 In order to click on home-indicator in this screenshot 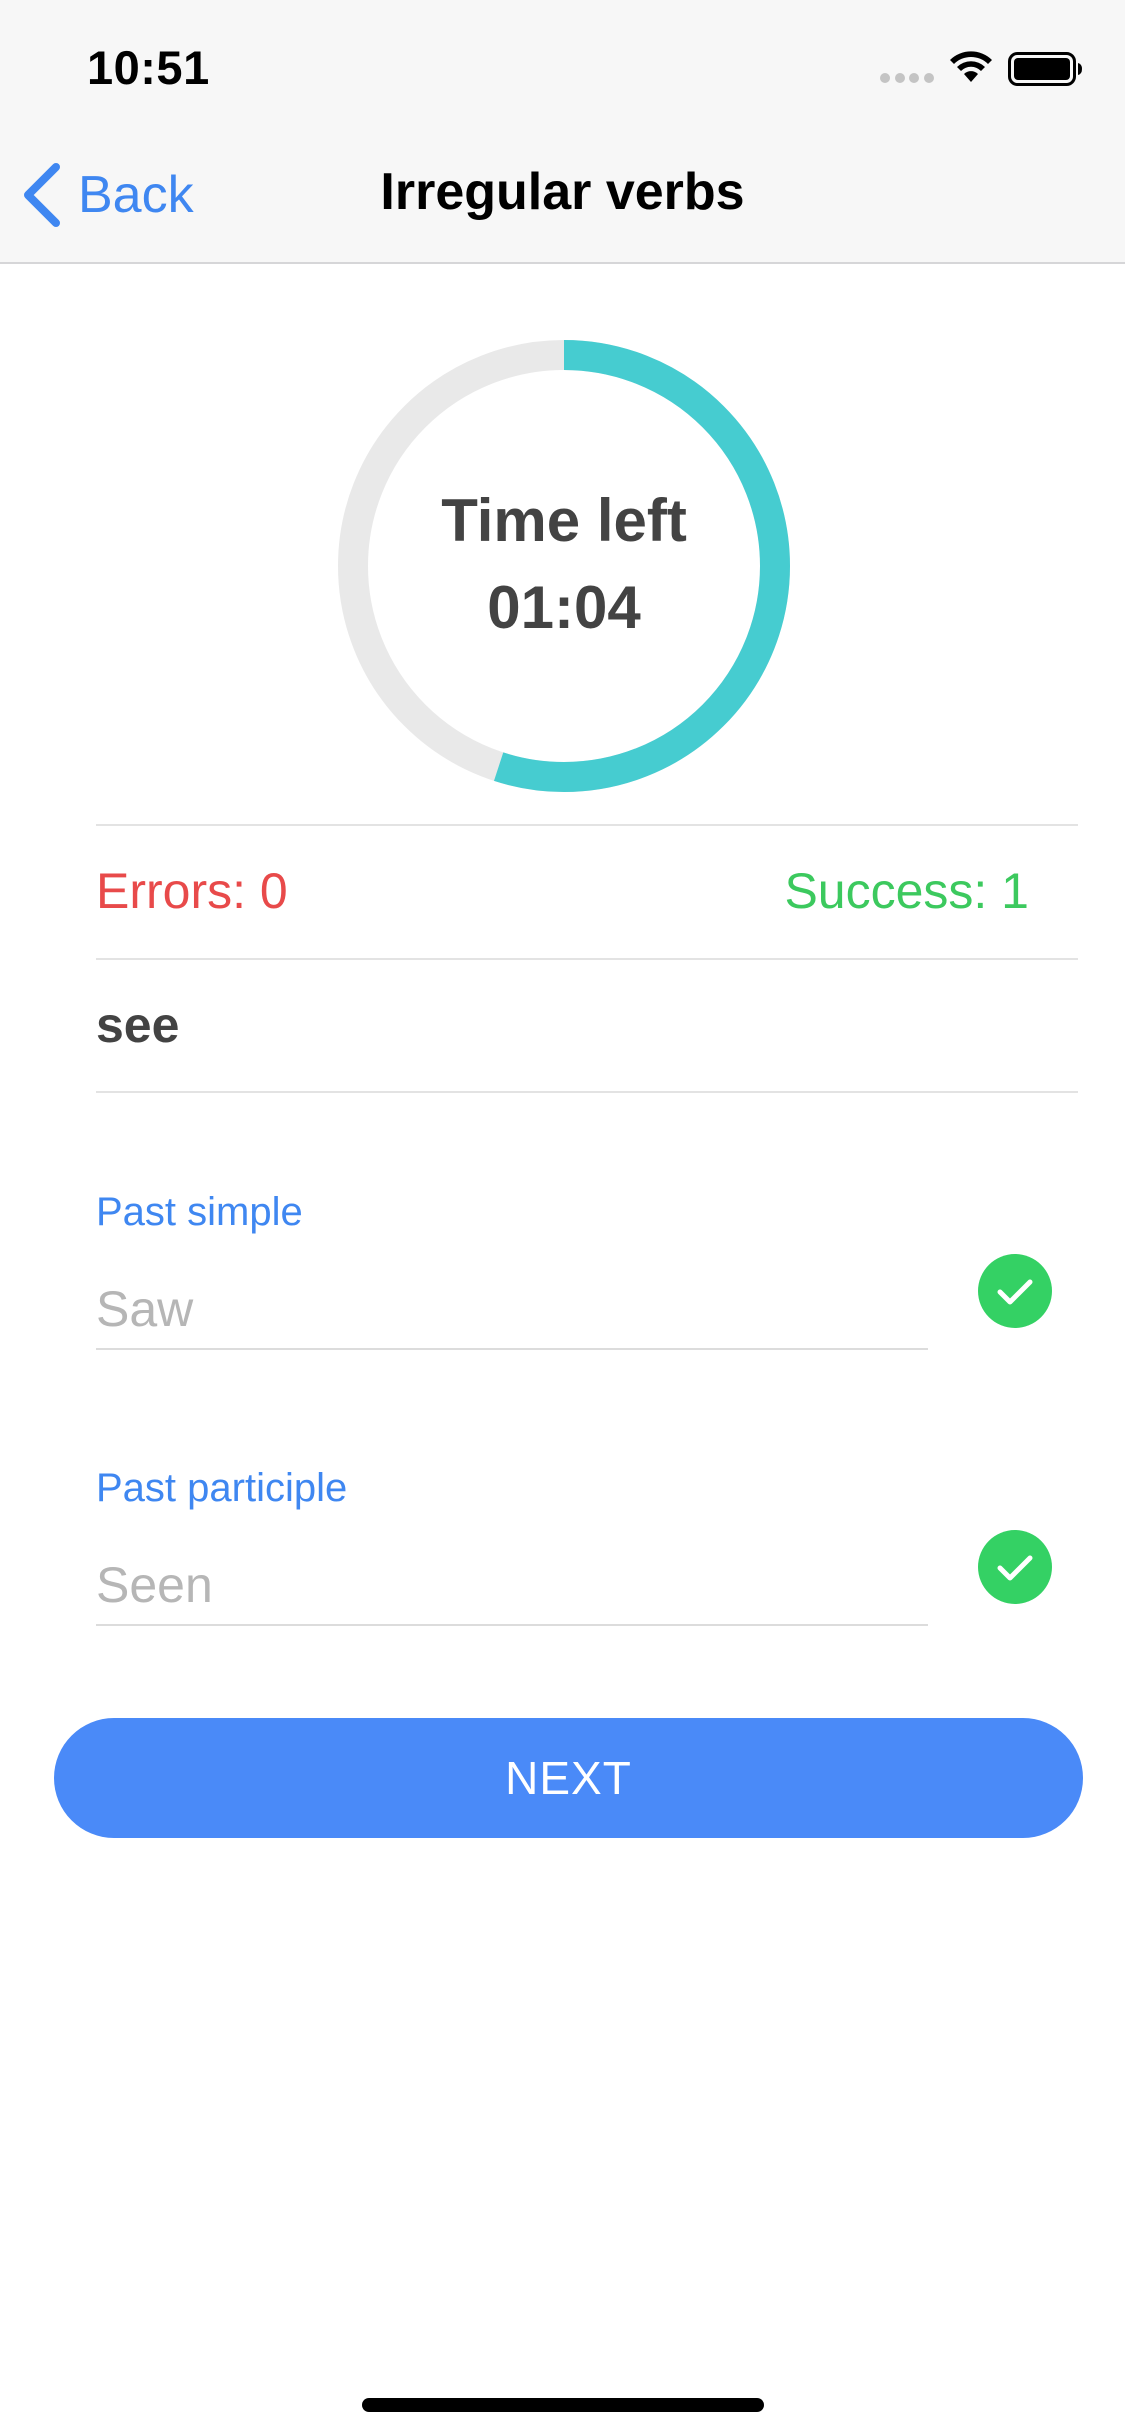, I will do `click(563, 2405)`.